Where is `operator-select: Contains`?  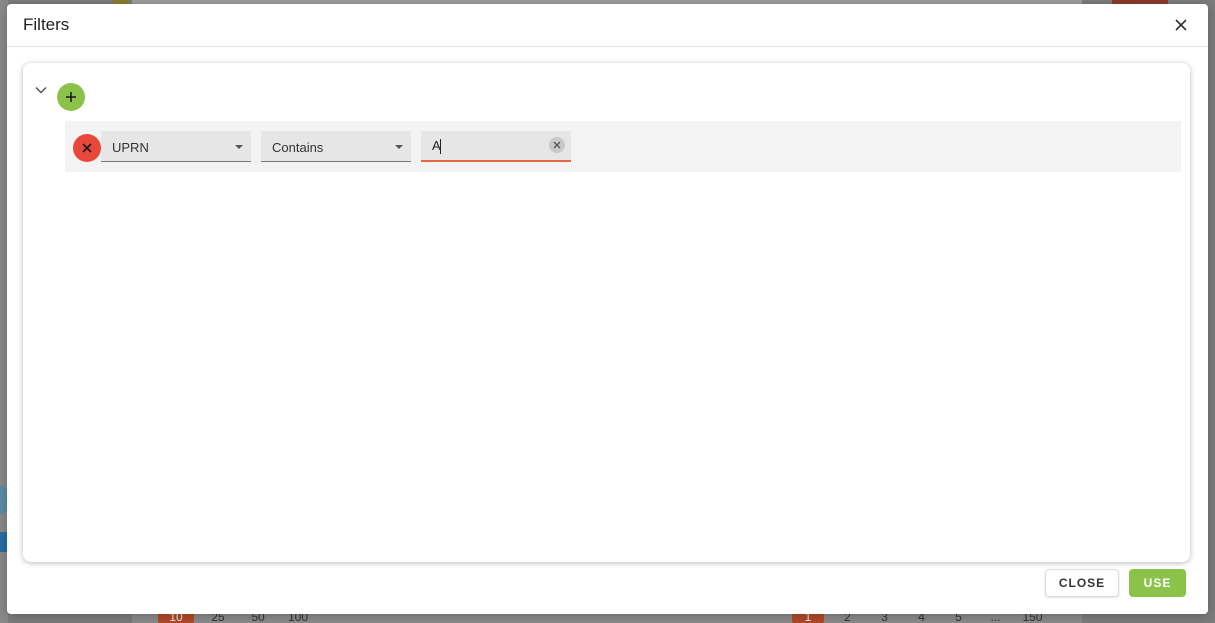 operator-select: Contains is located at coordinates (336, 146).